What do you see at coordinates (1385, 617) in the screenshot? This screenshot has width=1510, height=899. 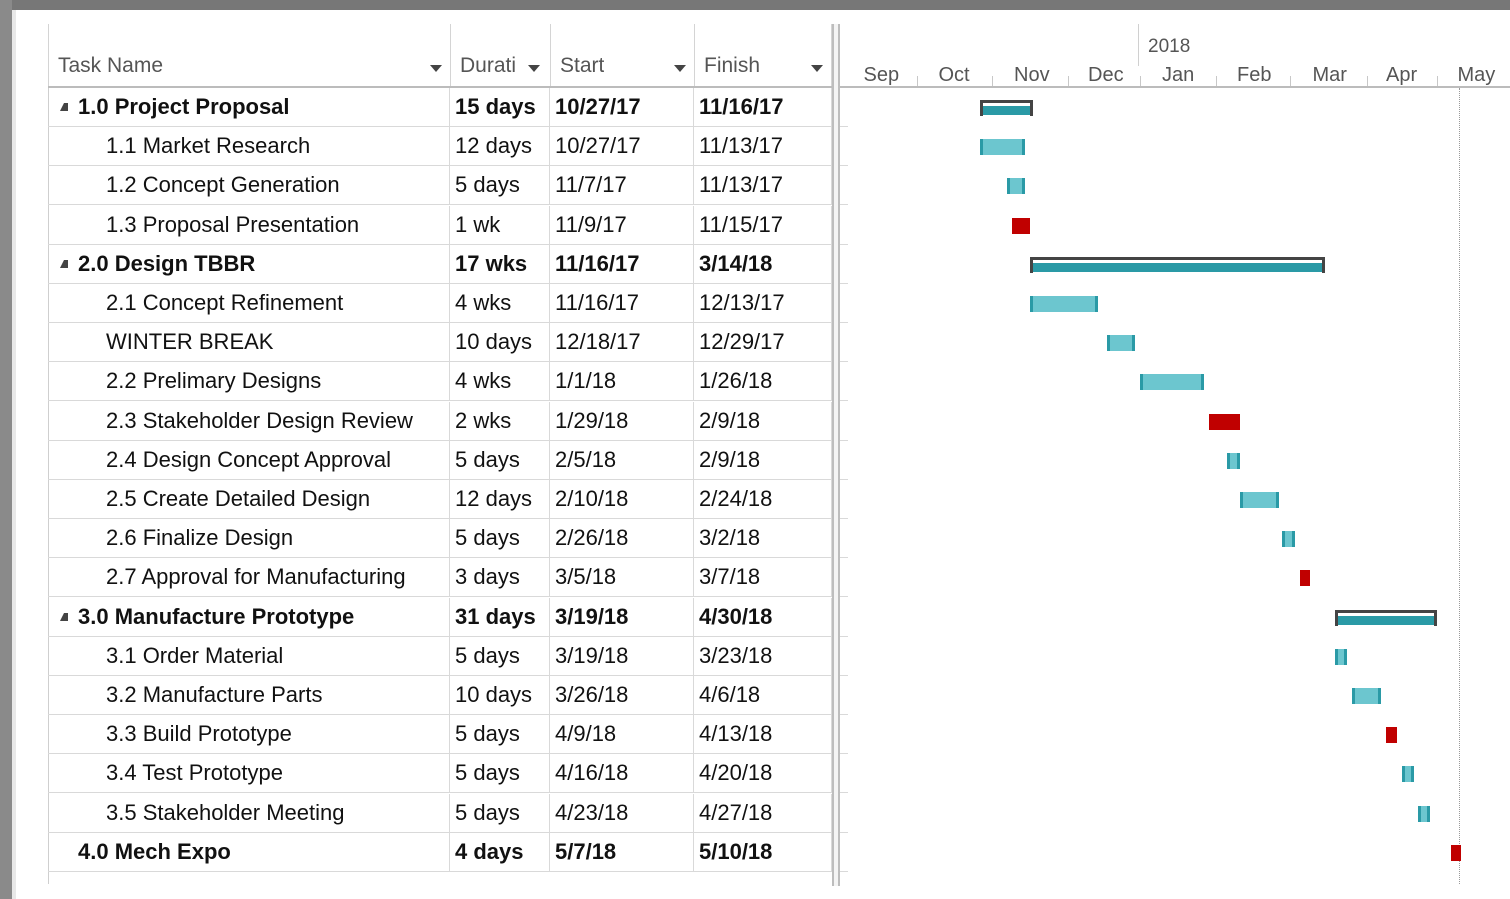 I see `summary-bar` at bounding box center [1385, 617].